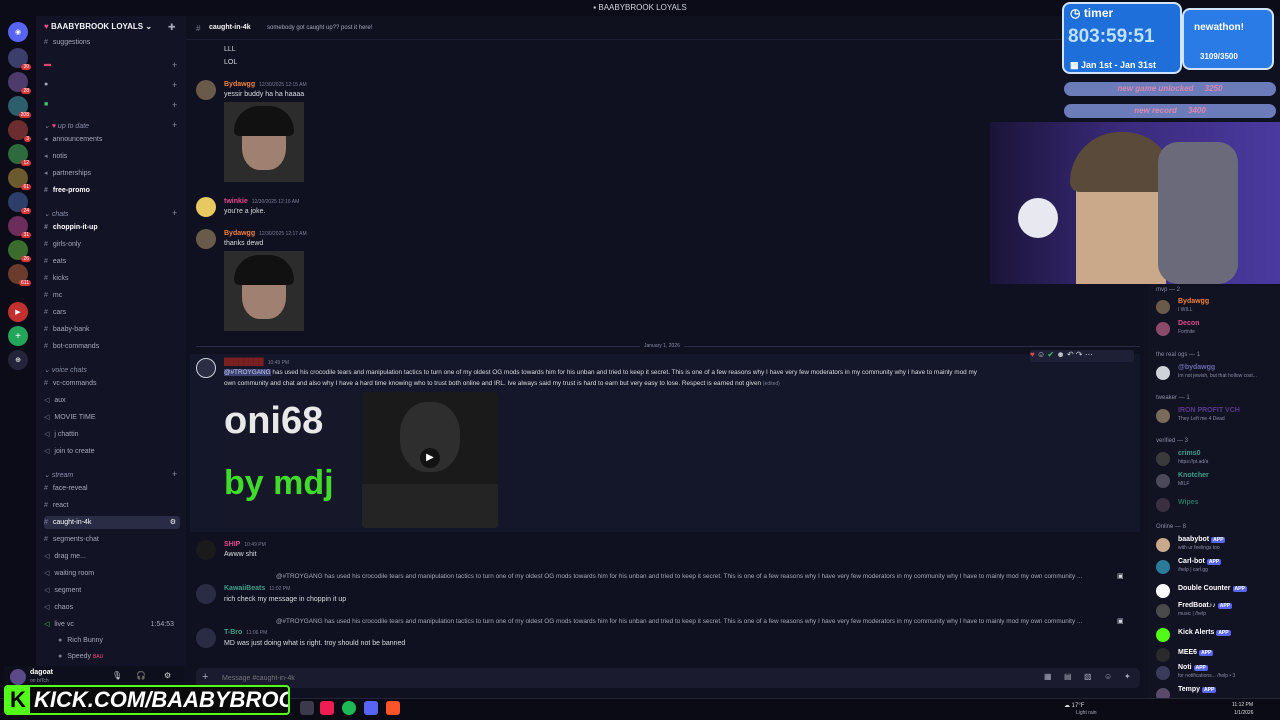 The width and height of the screenshot is (1280, 720). I want to click on channel-baaby-bank: # baaby-bank, so click(112, 329).